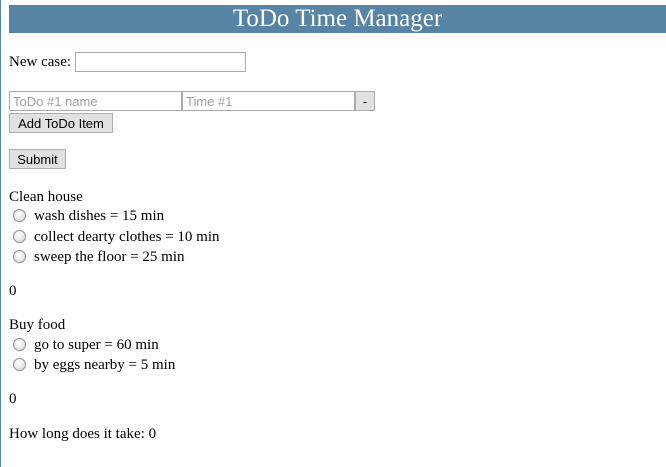 Image resolution: width=666 pixels, height=467 pixels. Describe the element at coordinates (37, 159) in the screenshot. I see `submit-button: Submit` at that location.